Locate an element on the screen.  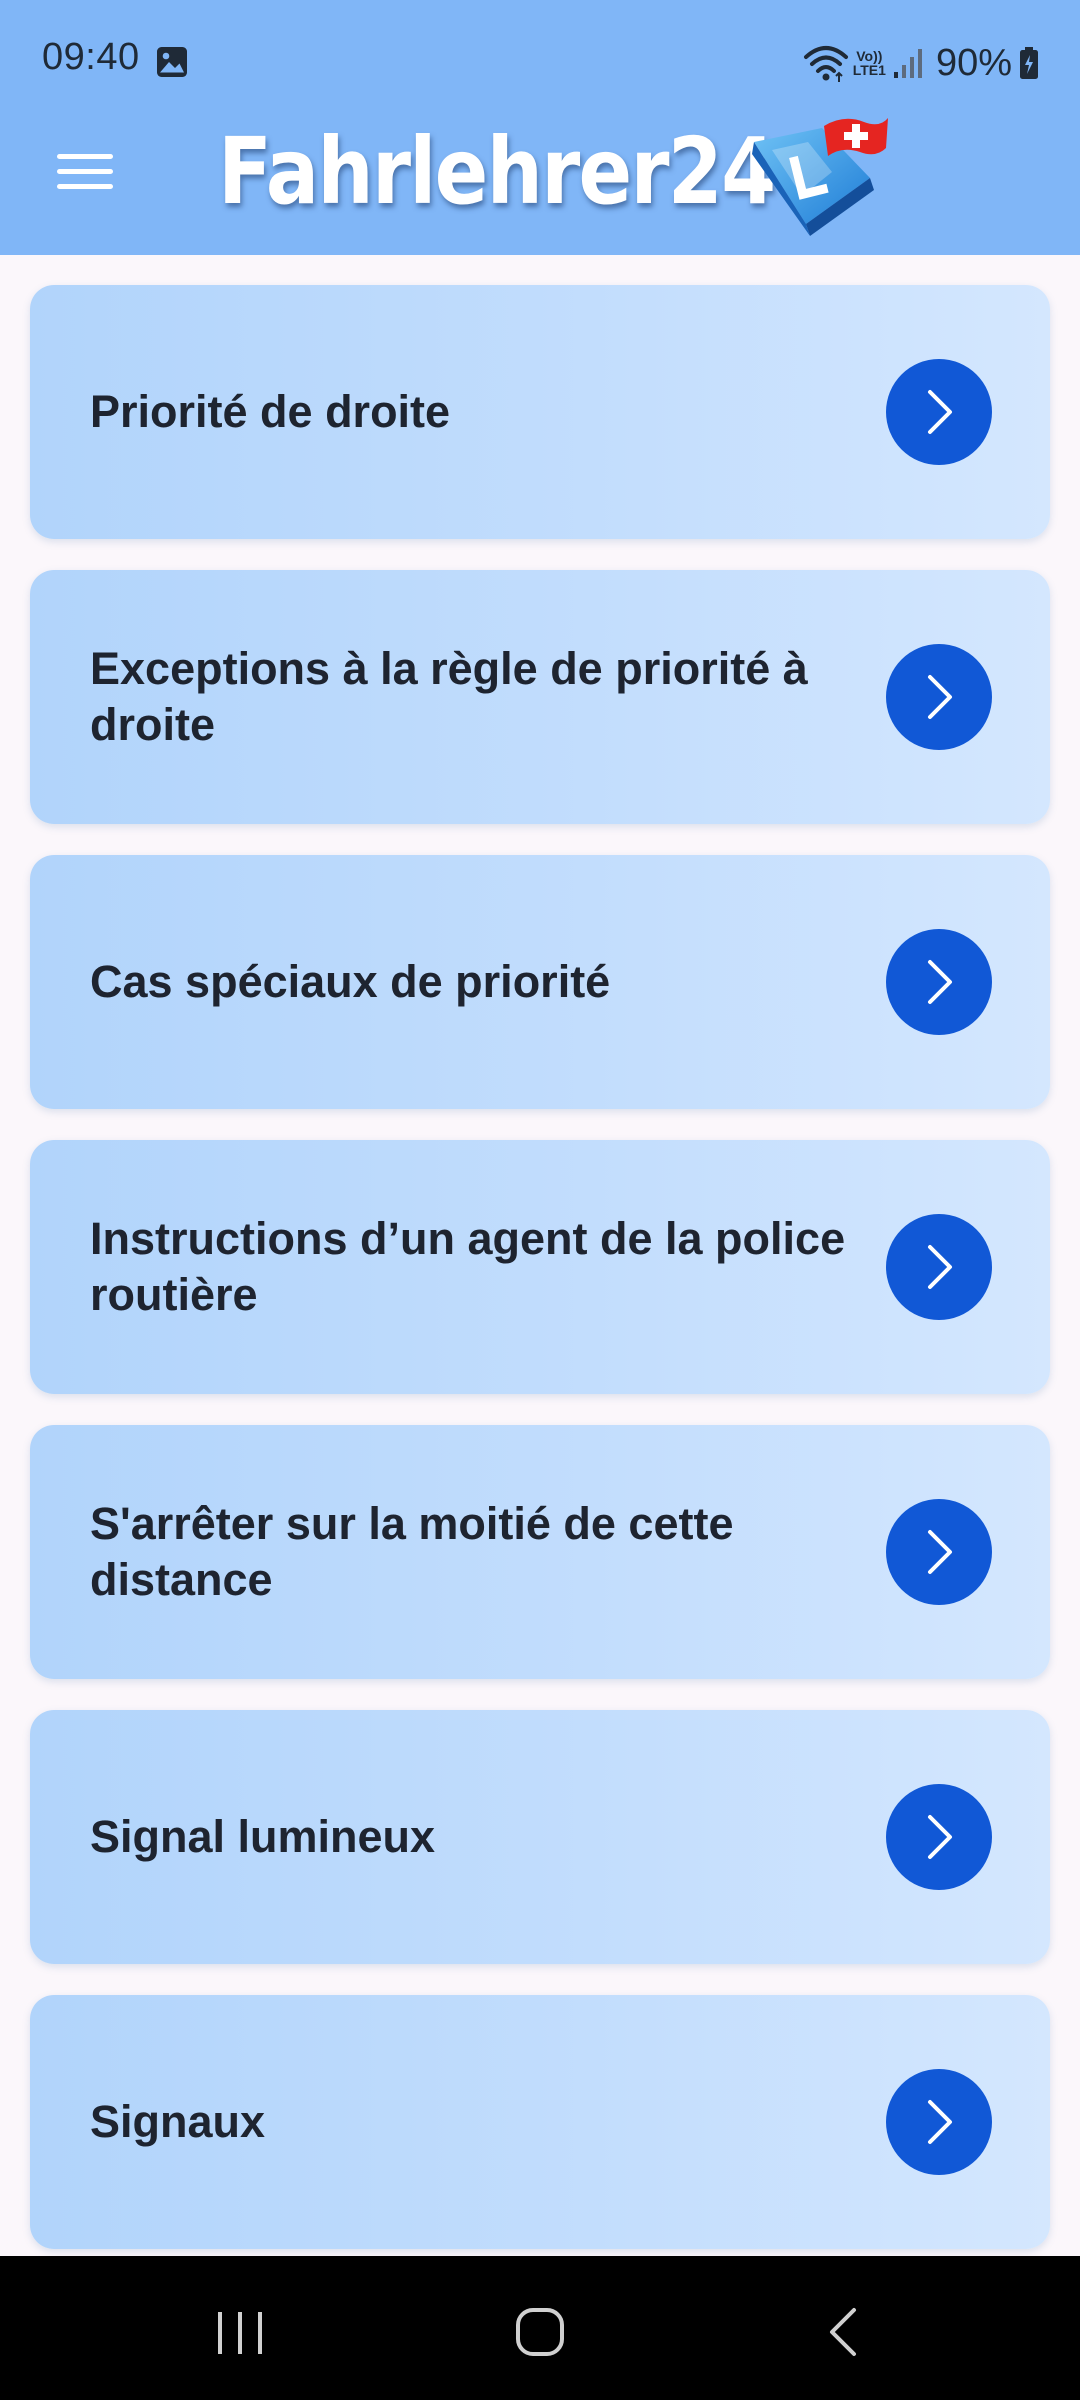
status-icons: Vo)) LTE1 90% is located at coordinates (921, 63).